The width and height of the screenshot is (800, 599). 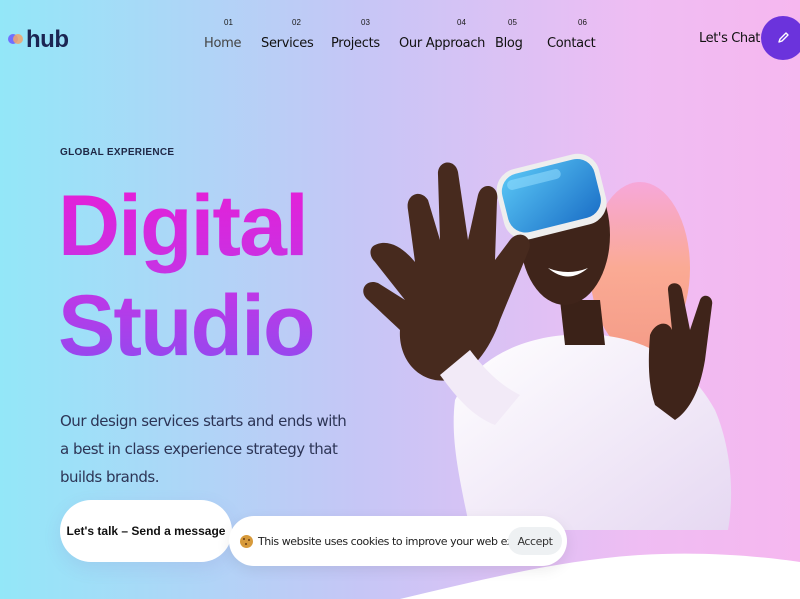 What do you see at coordinates (729, 38) in the screenshot?
I see `lets-chat-link: Let's Chat` at bounding box center [729, 38].